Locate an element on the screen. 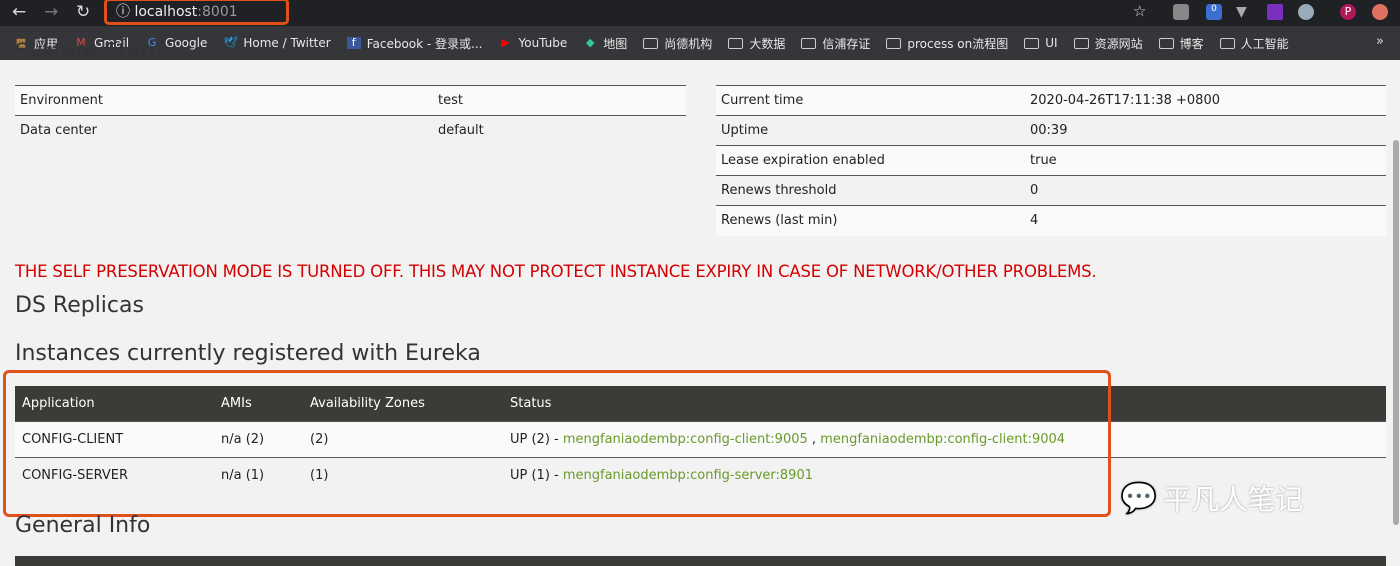 This screenshot has height=566, width=1400. bookmark-item: 资源网站 is located at coordinates (1108, 43).